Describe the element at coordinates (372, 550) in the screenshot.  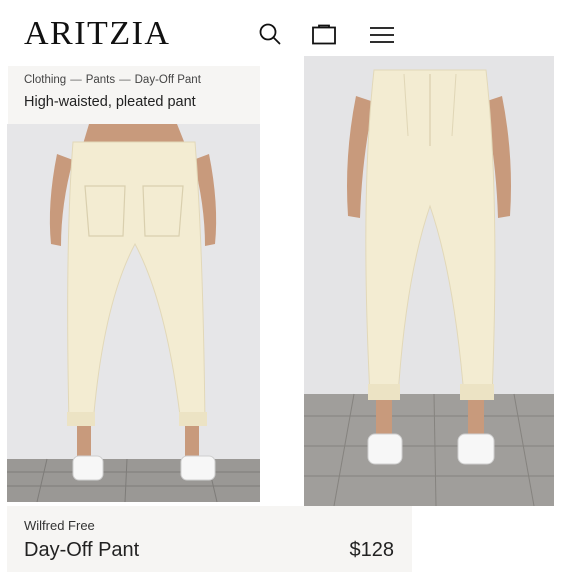
I see `product-price: $128` at that location.